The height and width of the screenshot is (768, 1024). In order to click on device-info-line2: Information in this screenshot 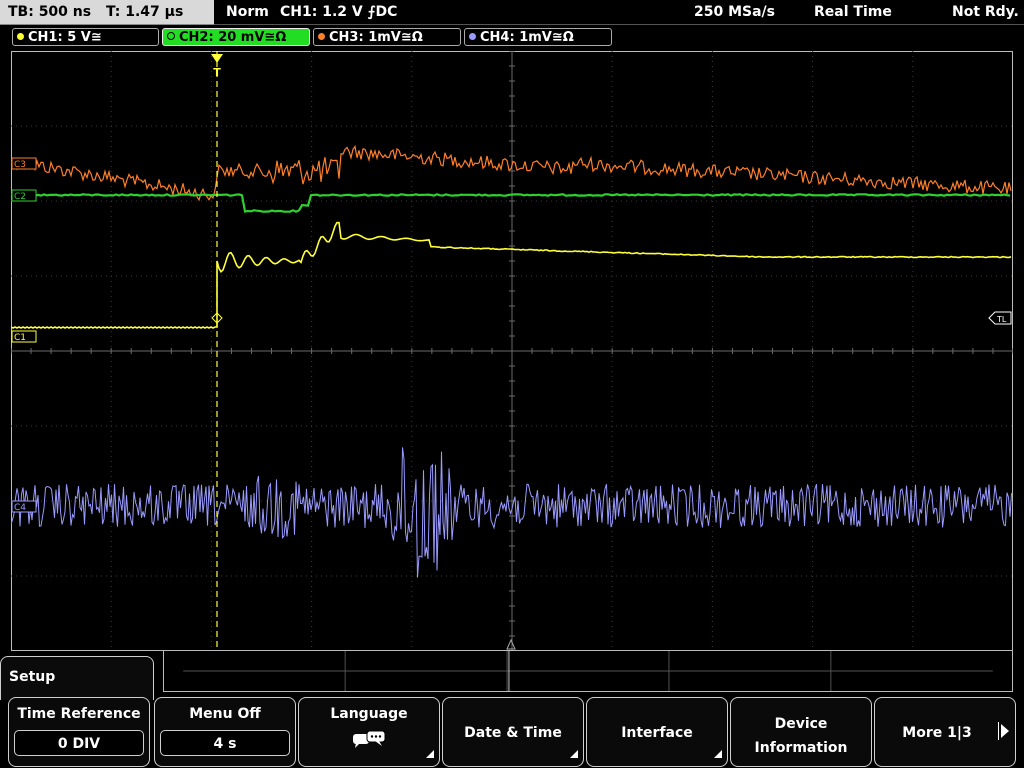, I will do `click(801, 748)`.